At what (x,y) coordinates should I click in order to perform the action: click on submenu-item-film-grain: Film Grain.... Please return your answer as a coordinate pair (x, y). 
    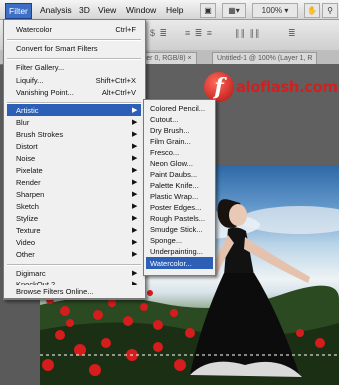
    Looking at the image, I should click on (170, 141).